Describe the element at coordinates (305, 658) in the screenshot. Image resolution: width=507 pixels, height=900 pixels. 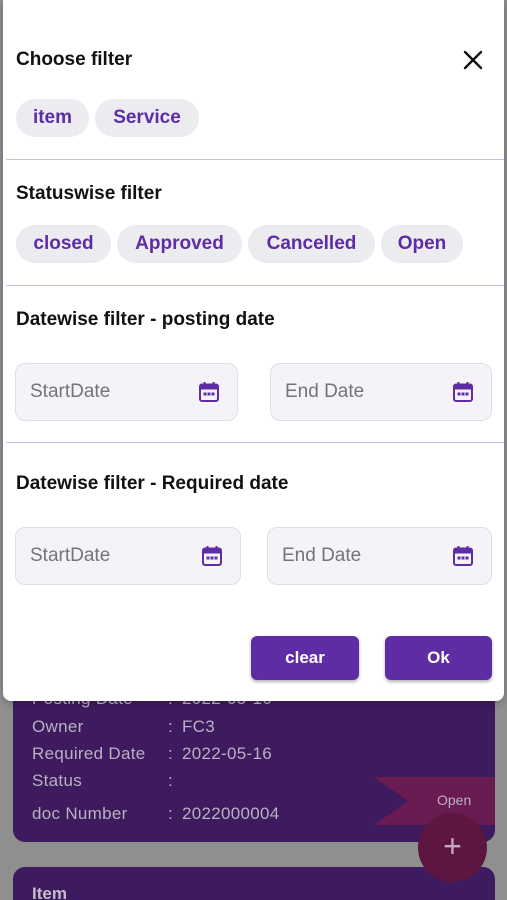
I see `clear-button: clear` at that location.